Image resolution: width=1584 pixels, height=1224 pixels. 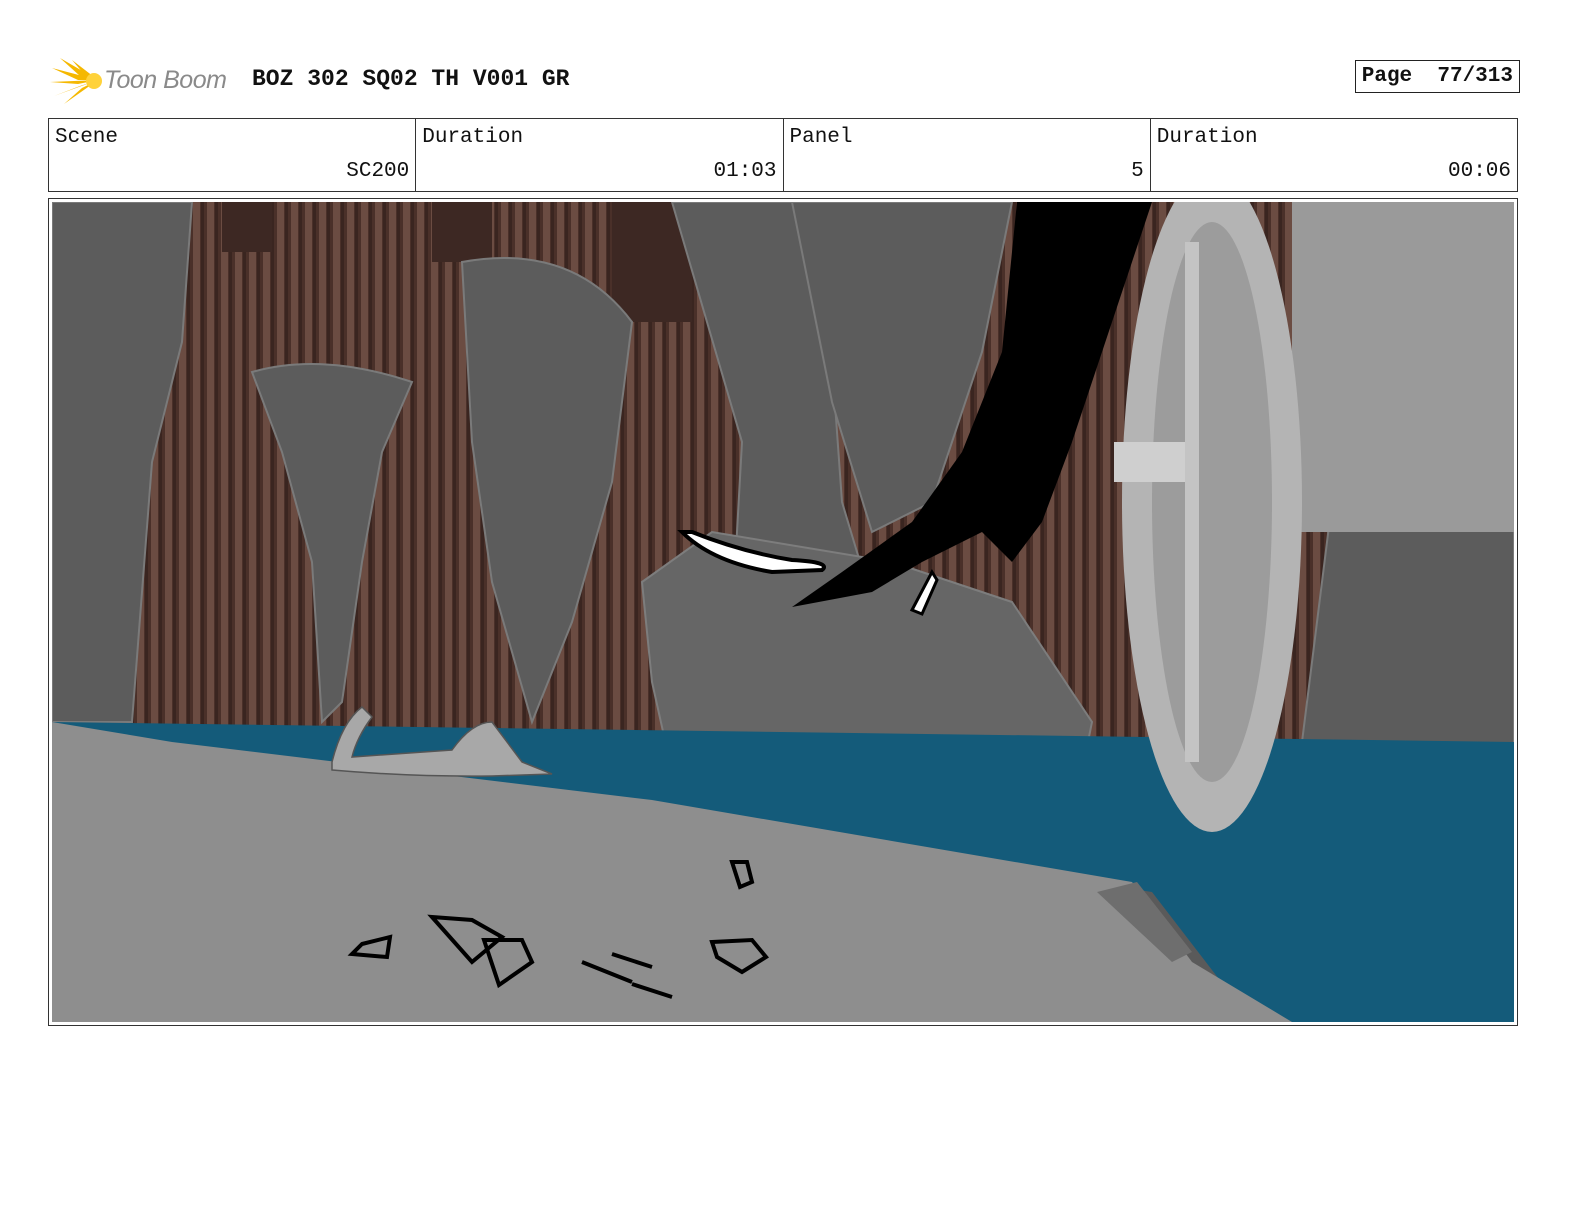 What do you see at coordinates (473, 137) in the screenshot?
I see `scene-duration-label: Duration` at bounding box center [473, 137].